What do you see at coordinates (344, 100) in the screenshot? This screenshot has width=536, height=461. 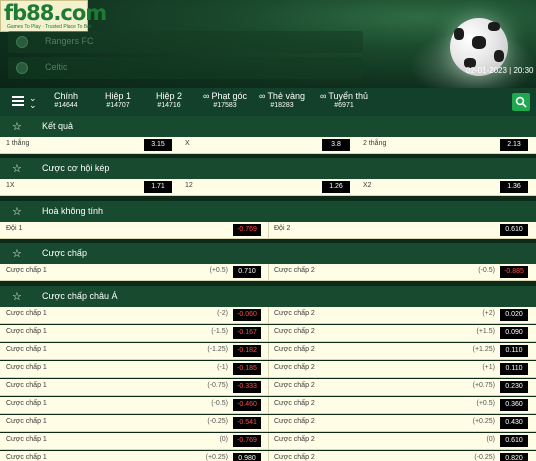 I see `tab-tuyen-thu: ∞ Tuyển thủ #6971` at bounding box center [344, 100].